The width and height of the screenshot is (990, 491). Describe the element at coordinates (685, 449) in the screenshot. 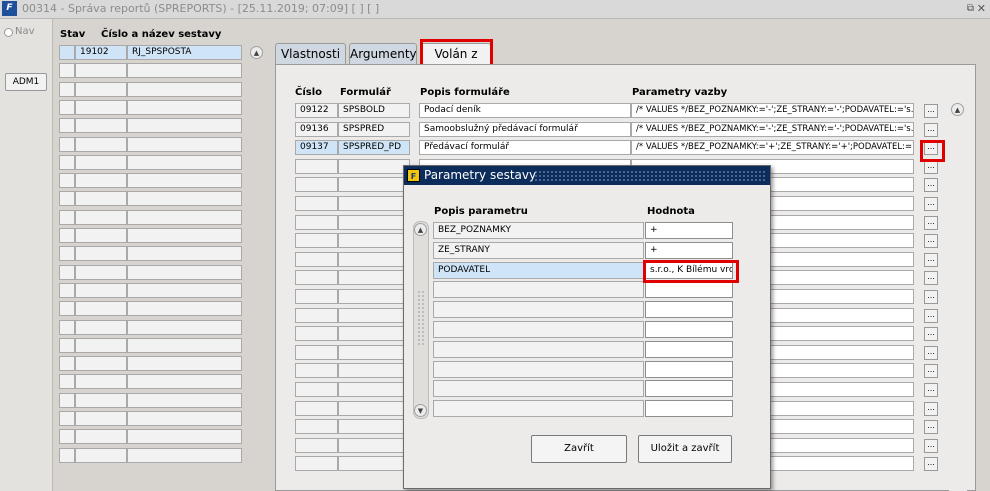

I see `save-and-close-button: Uložit a zavřít` at that location.